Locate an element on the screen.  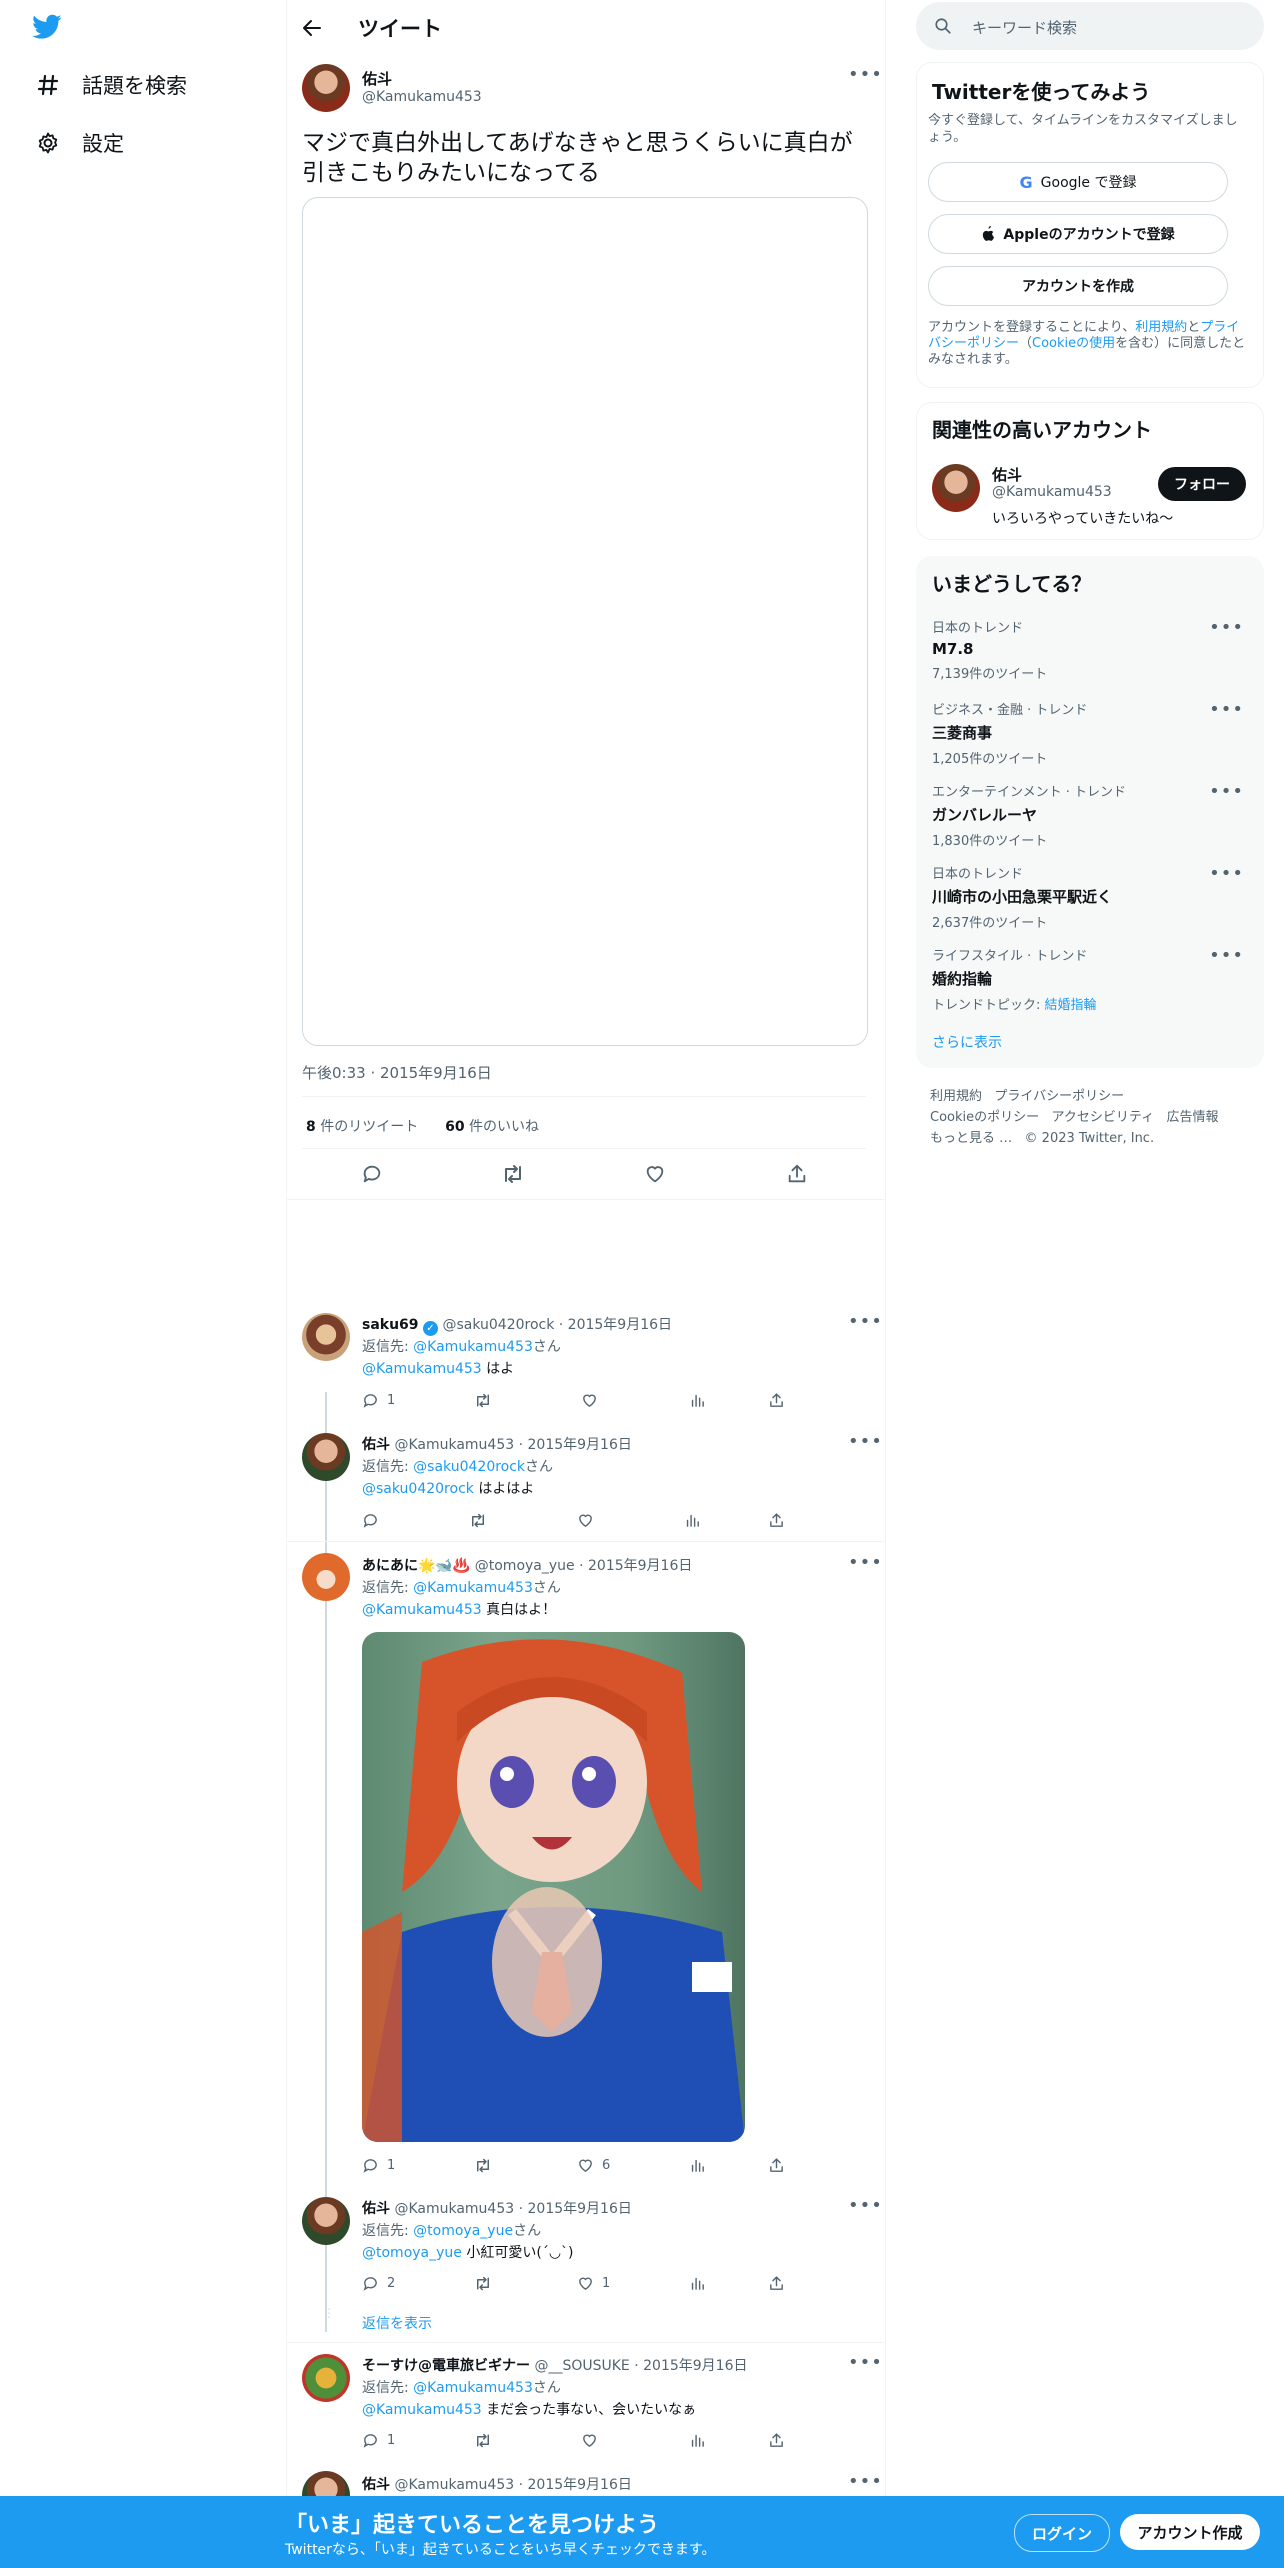
nav-settings: 設定 is located at coordinates (80, 143).